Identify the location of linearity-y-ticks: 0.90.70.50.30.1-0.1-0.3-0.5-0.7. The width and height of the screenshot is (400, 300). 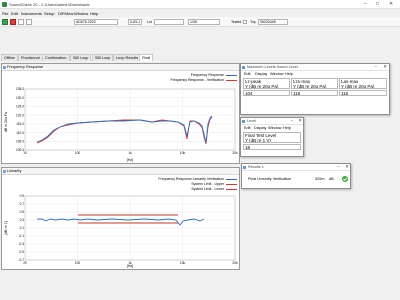
(22, 228).